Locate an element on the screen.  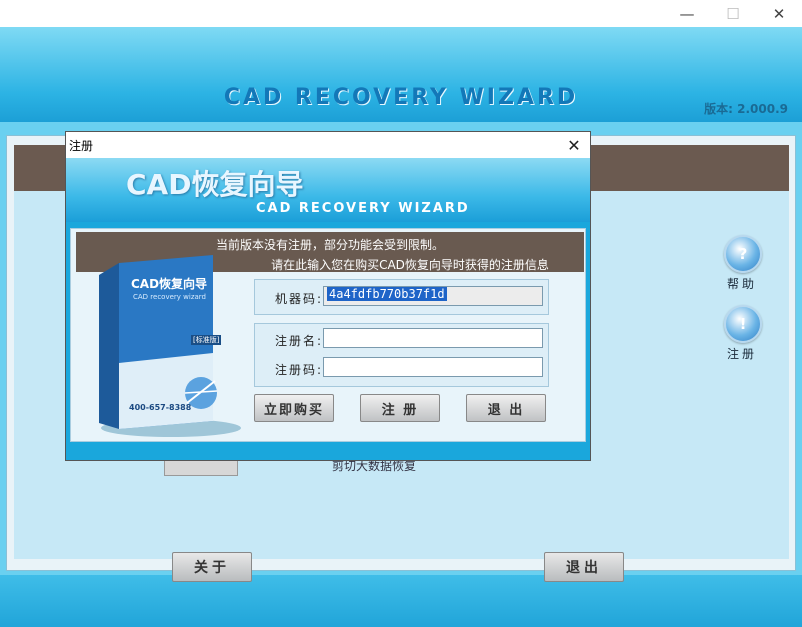
app-footer is located at coordinates (401, 601).